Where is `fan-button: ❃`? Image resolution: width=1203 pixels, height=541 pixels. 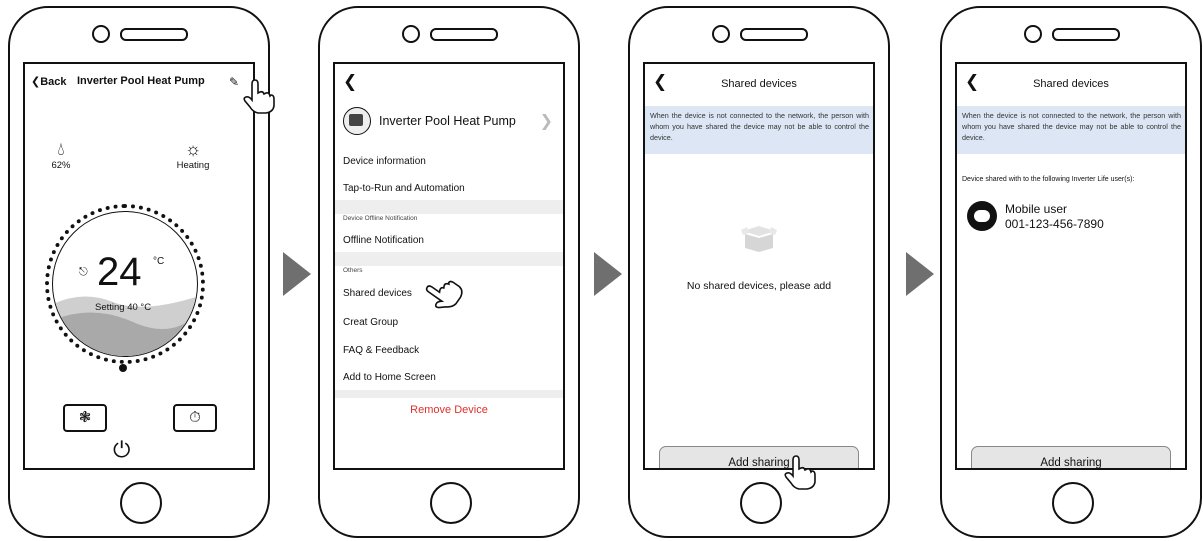 fan-button: ❃ is located at coordinates (85, 418).